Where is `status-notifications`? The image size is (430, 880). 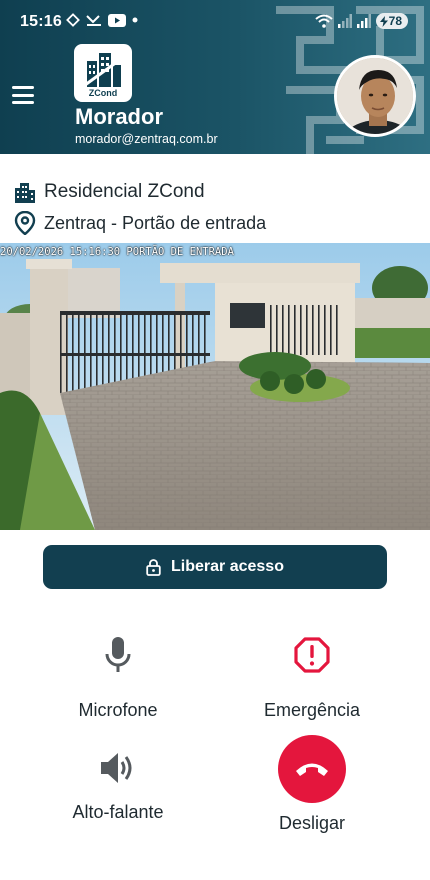 status-notifications is located at coordinates (102, 20).